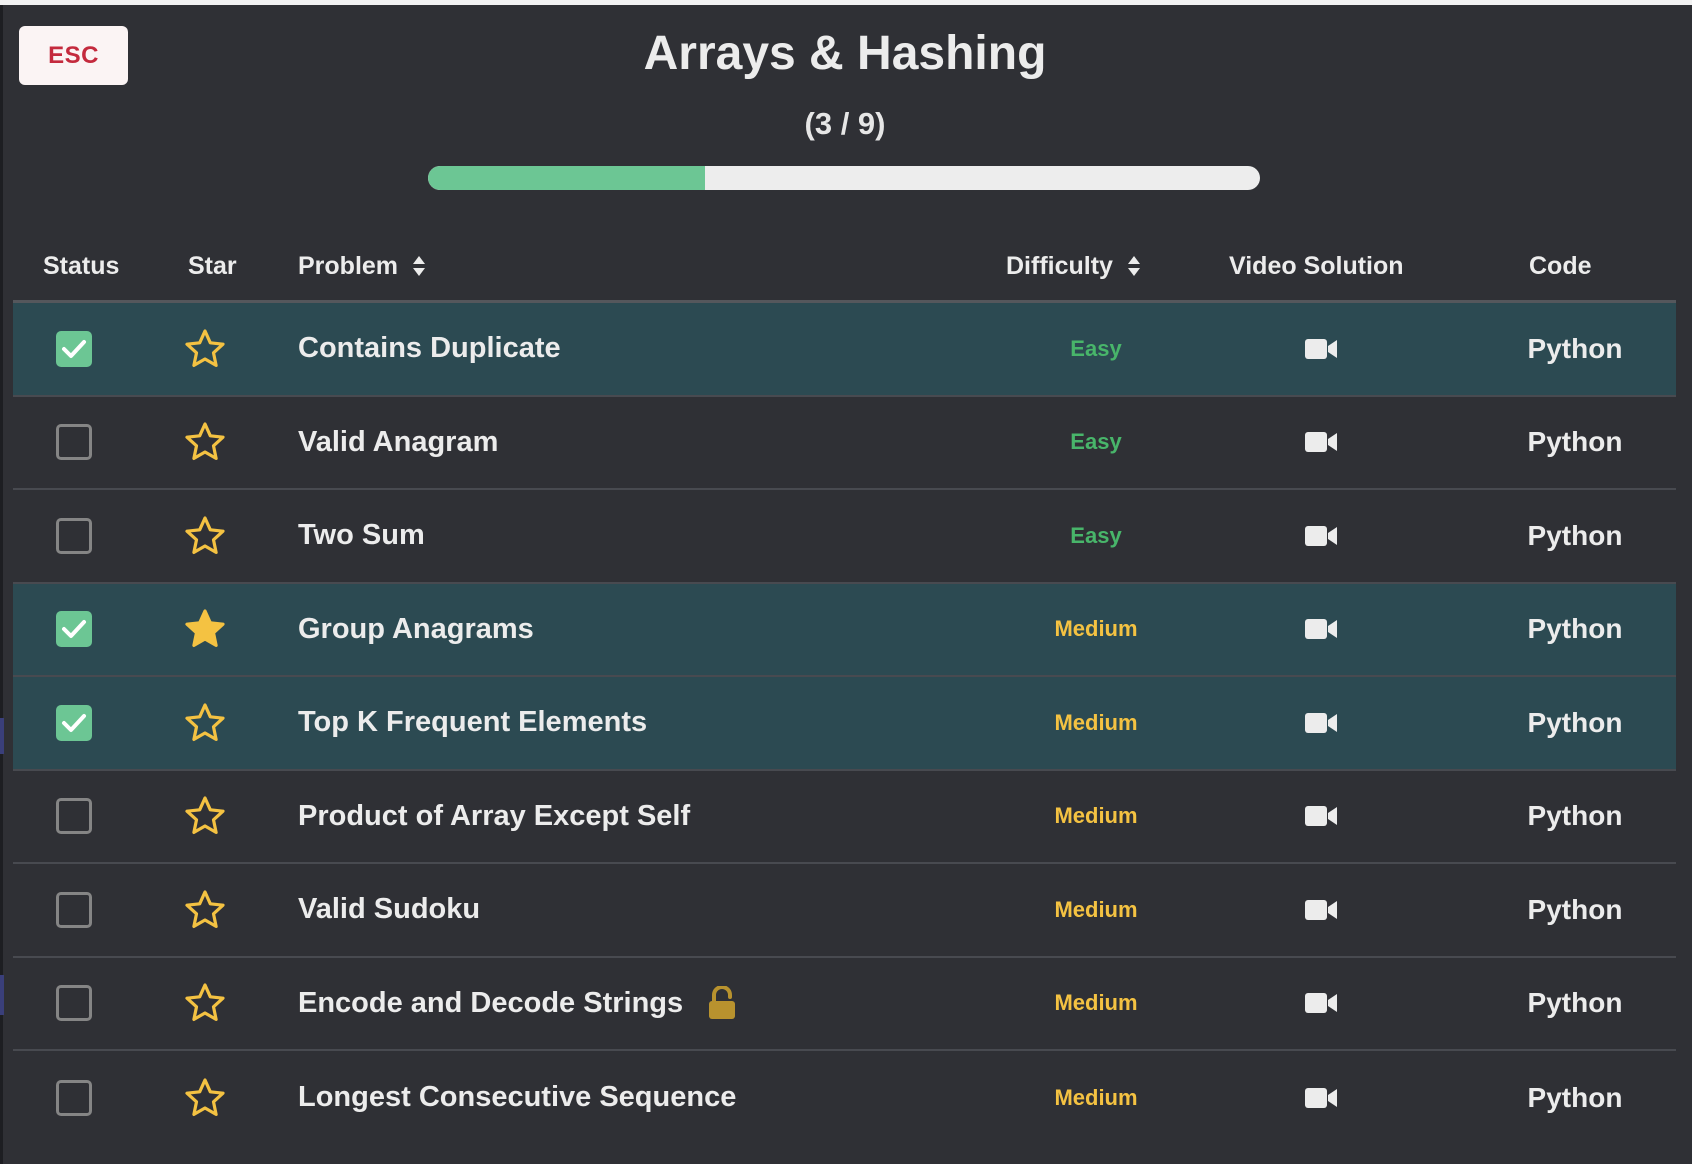 The height and width of the screenshot is (1164, 1692). What do you see at coordinates (844, 443) in the screenshot?
I see `table-row: Valid Anagram Easy Python` at bounding box center [844, 443].